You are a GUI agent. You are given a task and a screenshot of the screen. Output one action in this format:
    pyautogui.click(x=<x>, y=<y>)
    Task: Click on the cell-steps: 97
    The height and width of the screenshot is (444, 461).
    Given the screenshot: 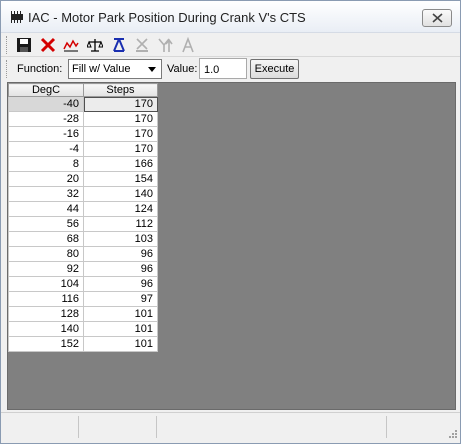 What is the action you would take?
    pyautogui.click(x=120, y=299)
    